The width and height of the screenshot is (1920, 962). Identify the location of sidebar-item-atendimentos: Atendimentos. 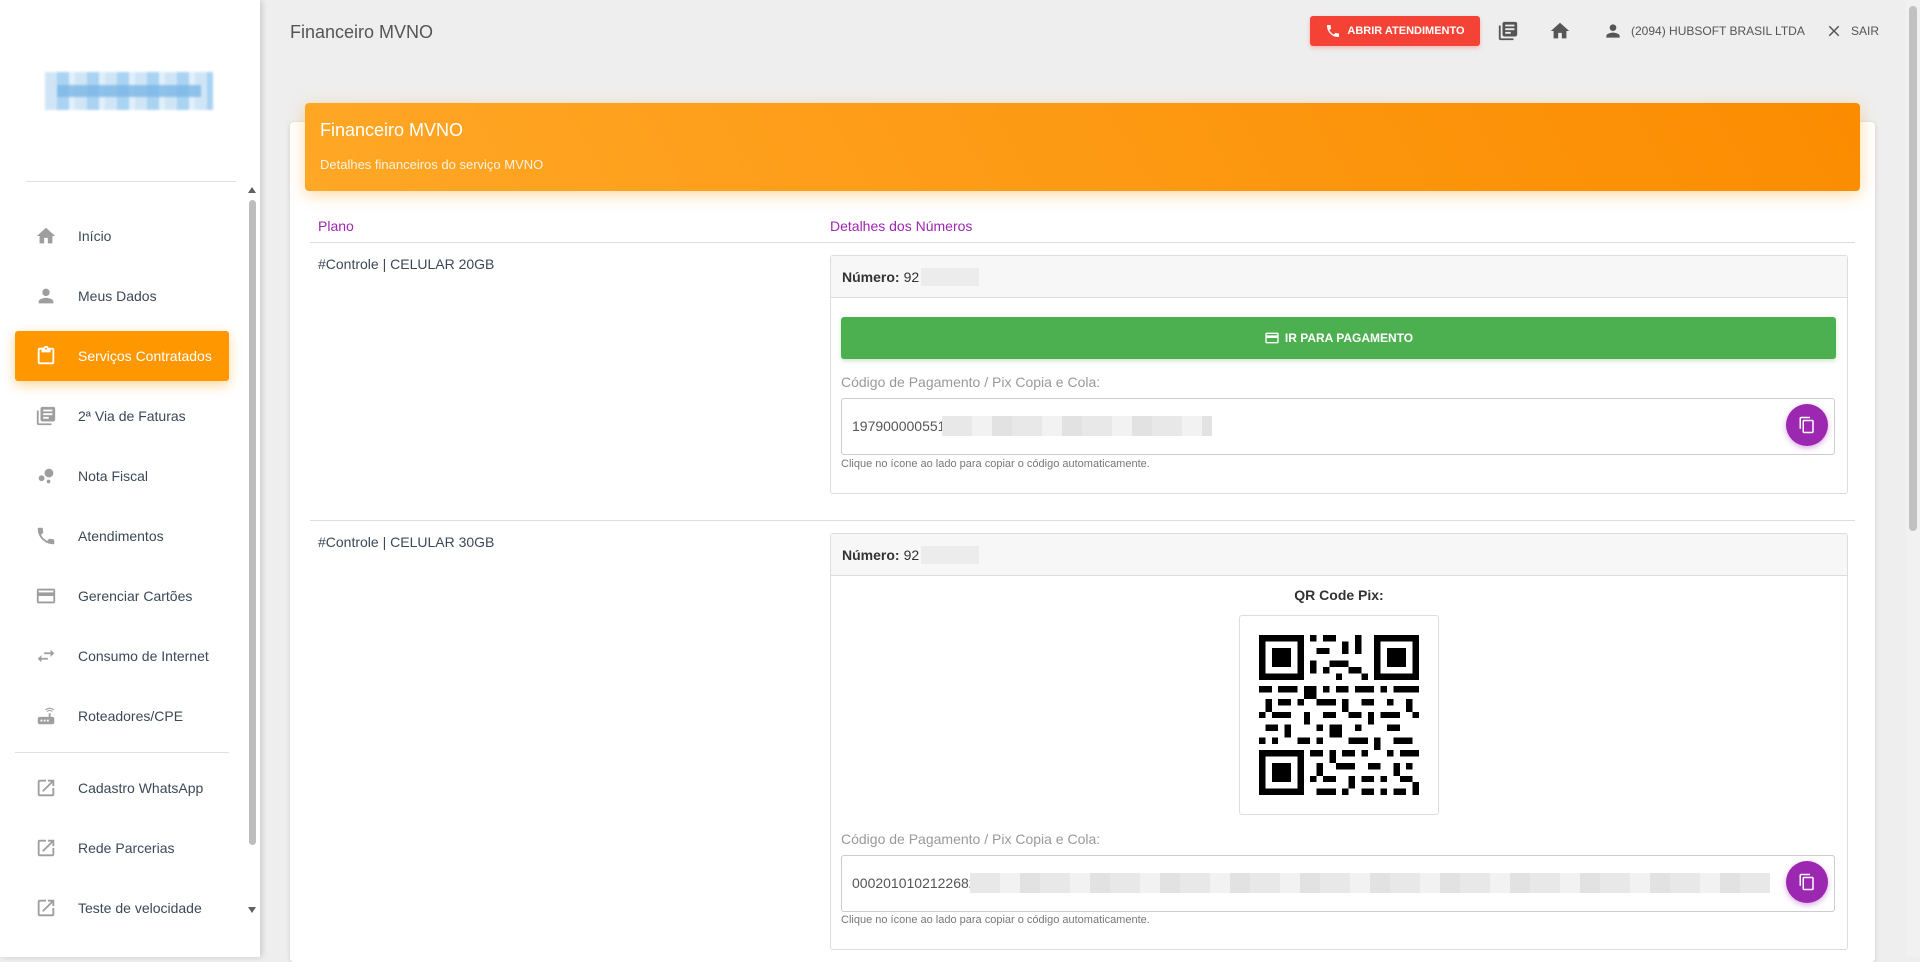
(122, 536).